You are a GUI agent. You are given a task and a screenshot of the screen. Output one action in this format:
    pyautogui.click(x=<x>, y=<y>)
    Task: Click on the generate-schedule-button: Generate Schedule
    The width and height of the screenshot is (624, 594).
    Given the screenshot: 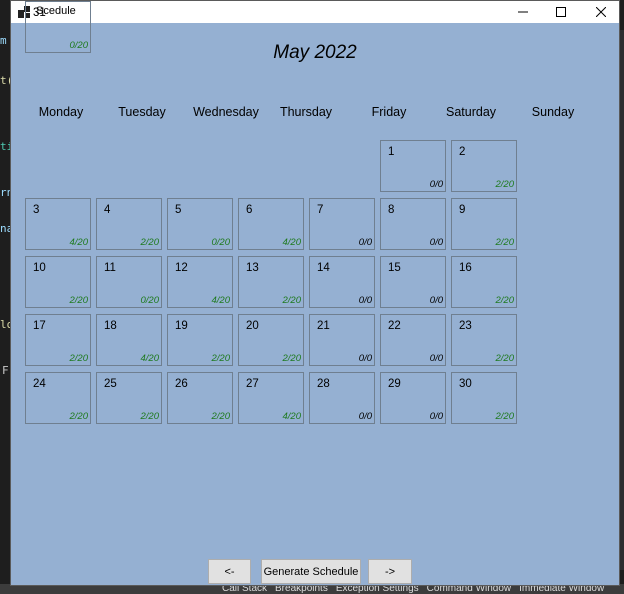 What is the action you would take?
    pyautogui.click(x=311, y=571)
    